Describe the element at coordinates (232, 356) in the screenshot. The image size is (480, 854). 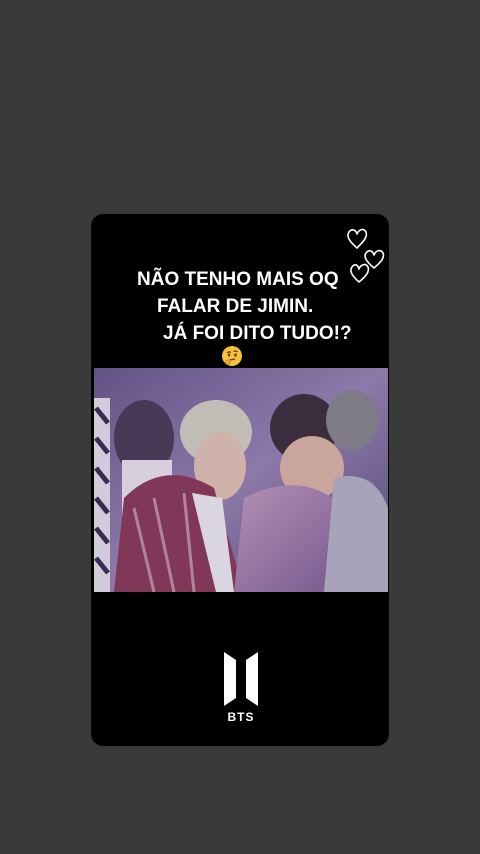
I see `thinking-face-emoji` at that location.